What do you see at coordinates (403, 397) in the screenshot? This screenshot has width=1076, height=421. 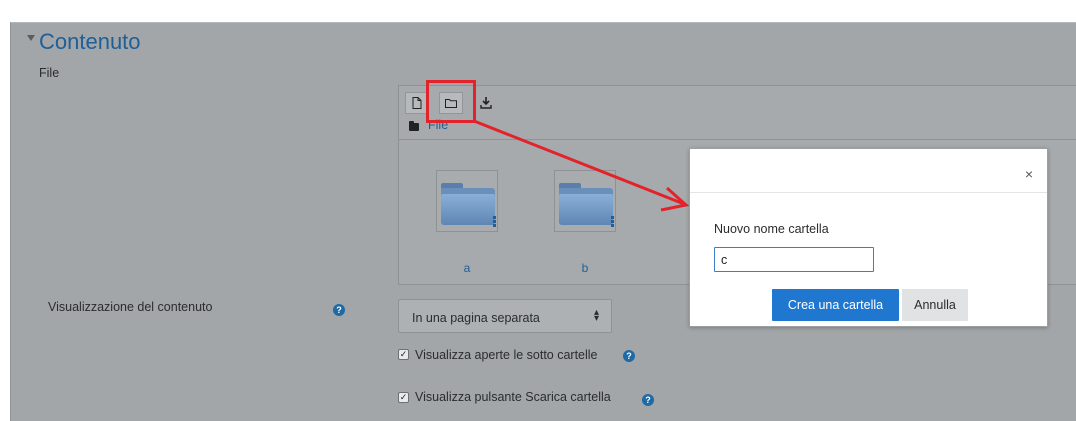 I see `show-download-checkbox: ✓` at bounding box center [403, 397].